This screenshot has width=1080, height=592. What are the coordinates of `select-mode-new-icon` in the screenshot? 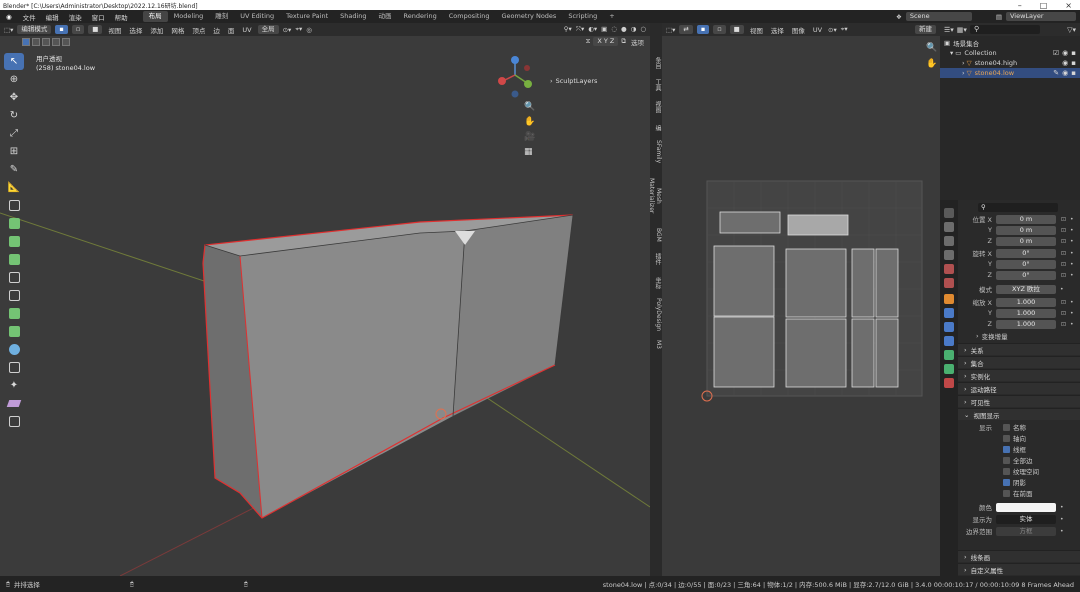 It's located at (26, 41).